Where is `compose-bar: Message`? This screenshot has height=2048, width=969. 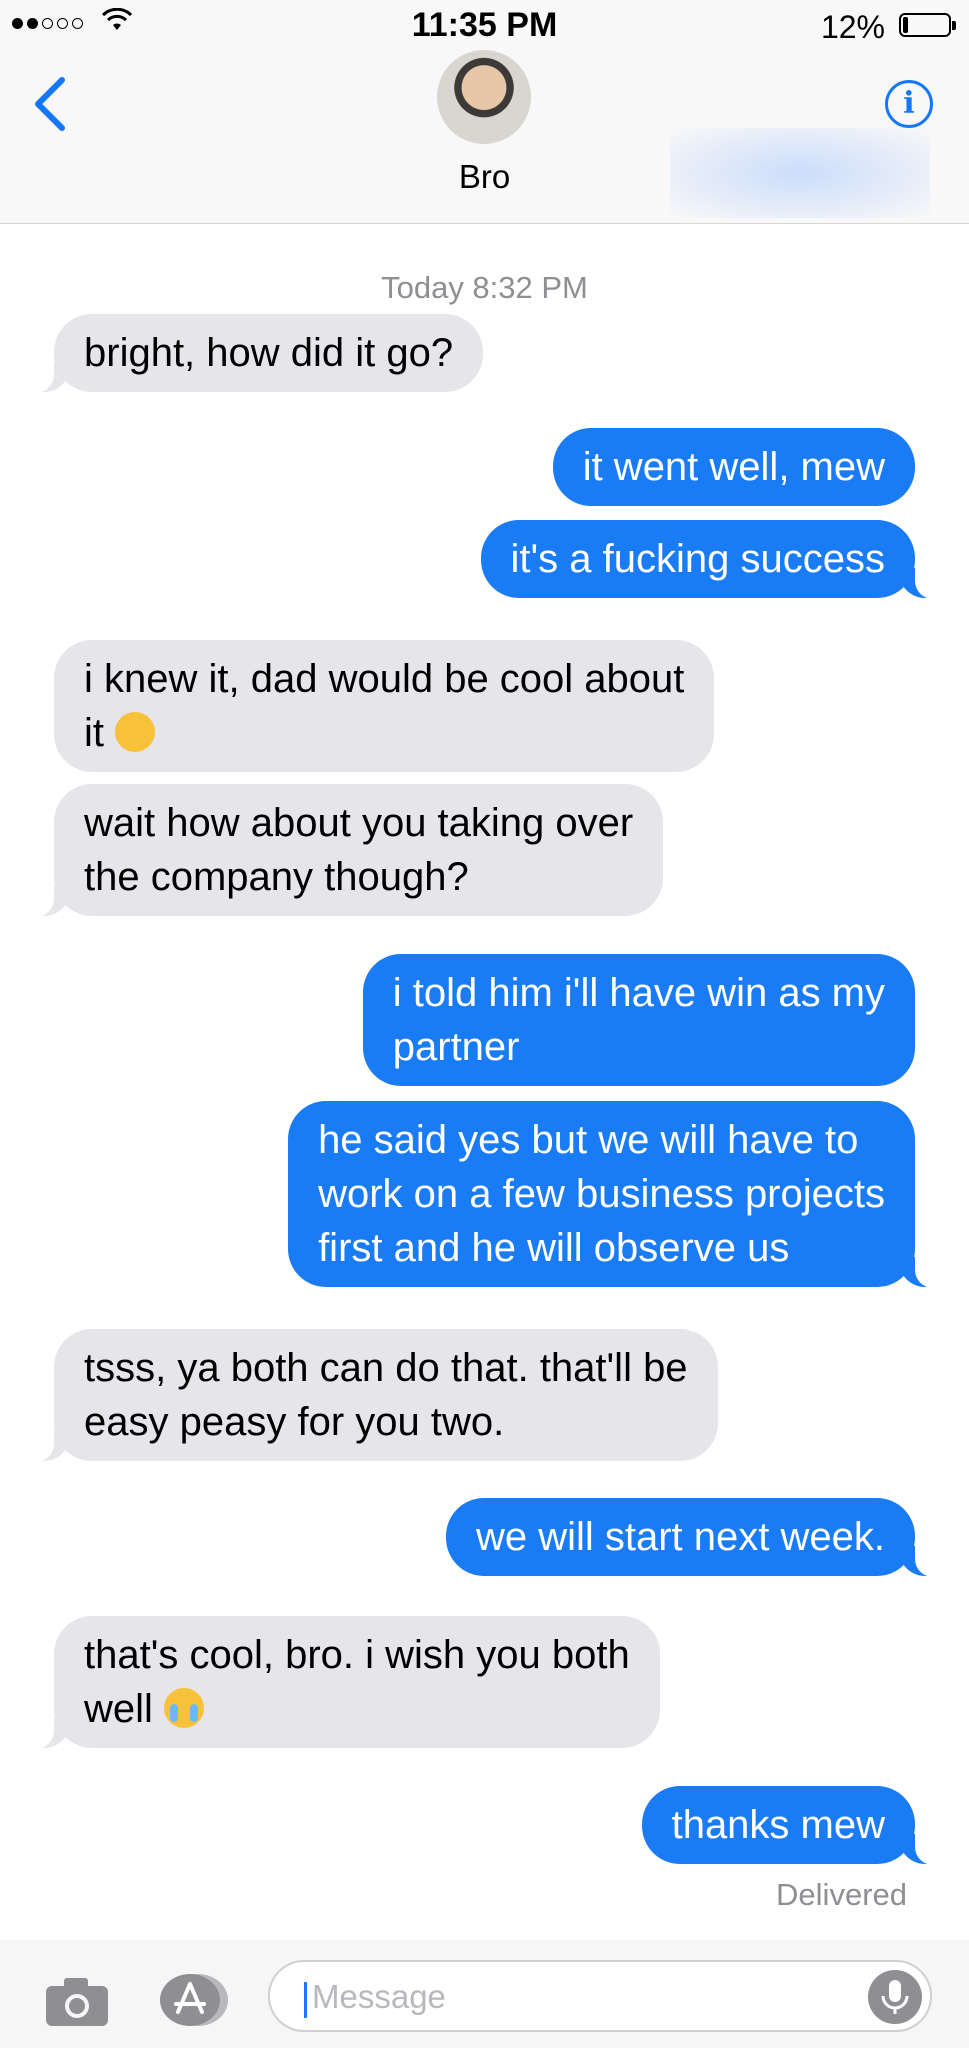 compose-bar: Message is located at coordinates (484, 1994).